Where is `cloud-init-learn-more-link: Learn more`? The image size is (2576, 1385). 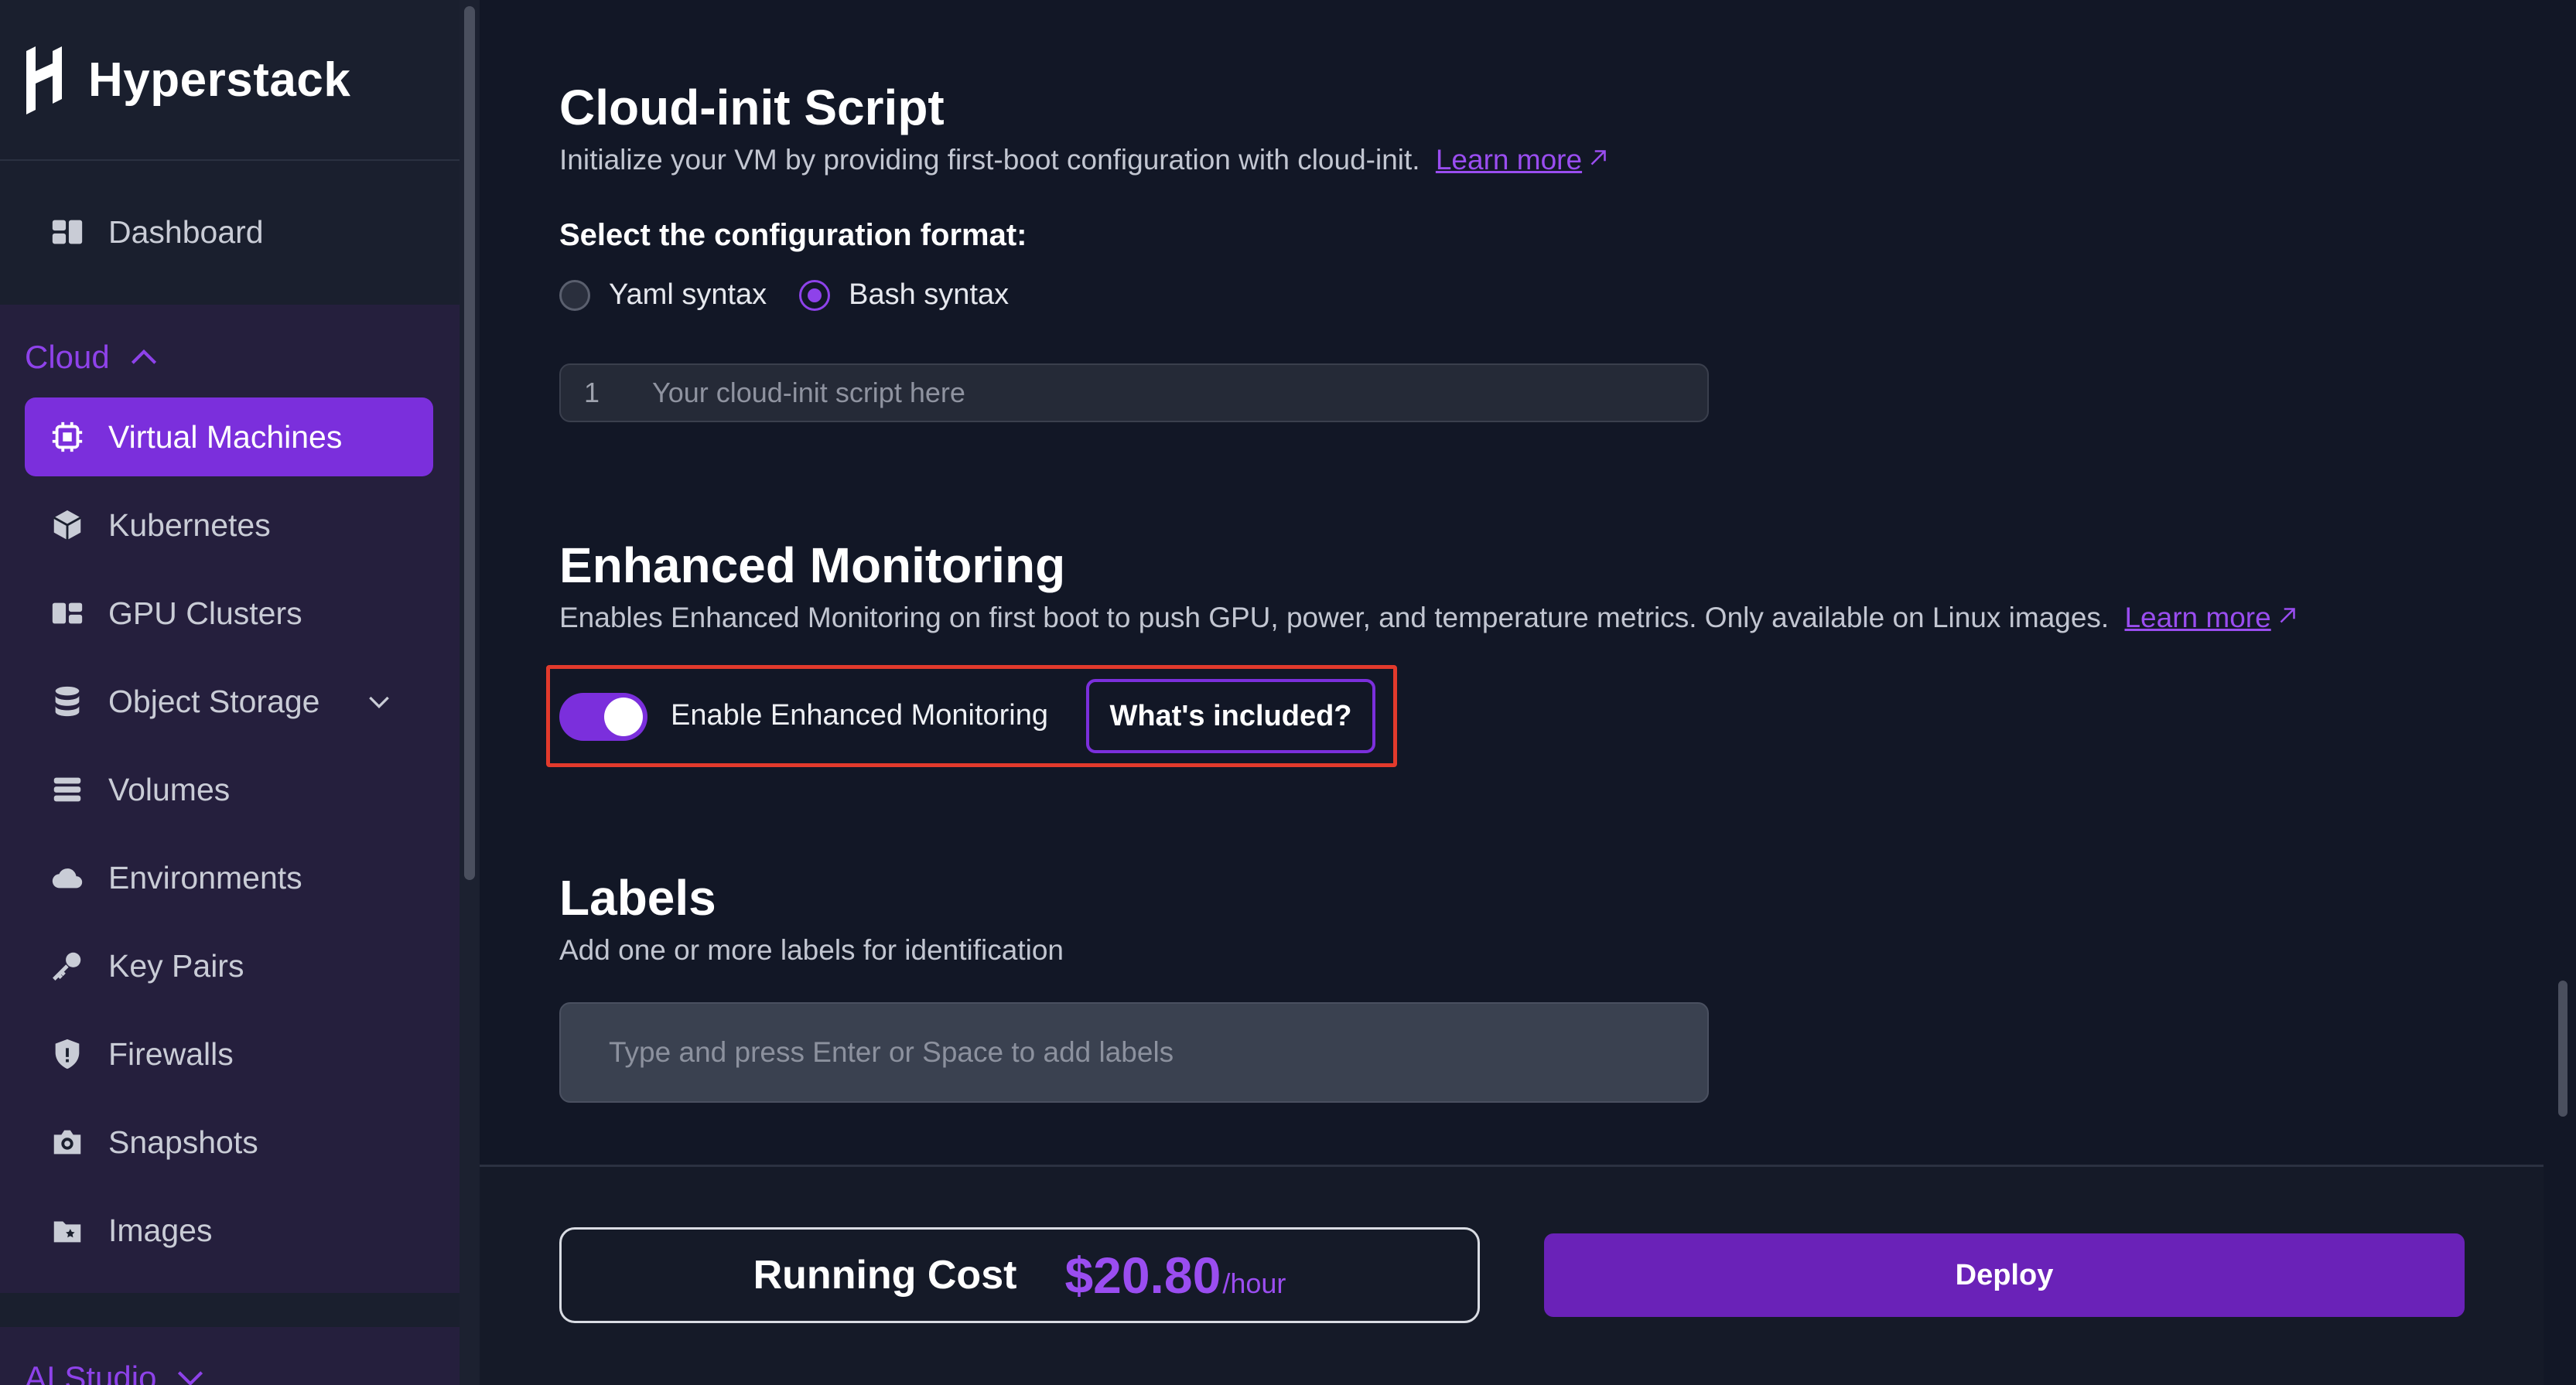 cloud-init-learn-more-link: Learn more is located at coordinates (1523, 160).